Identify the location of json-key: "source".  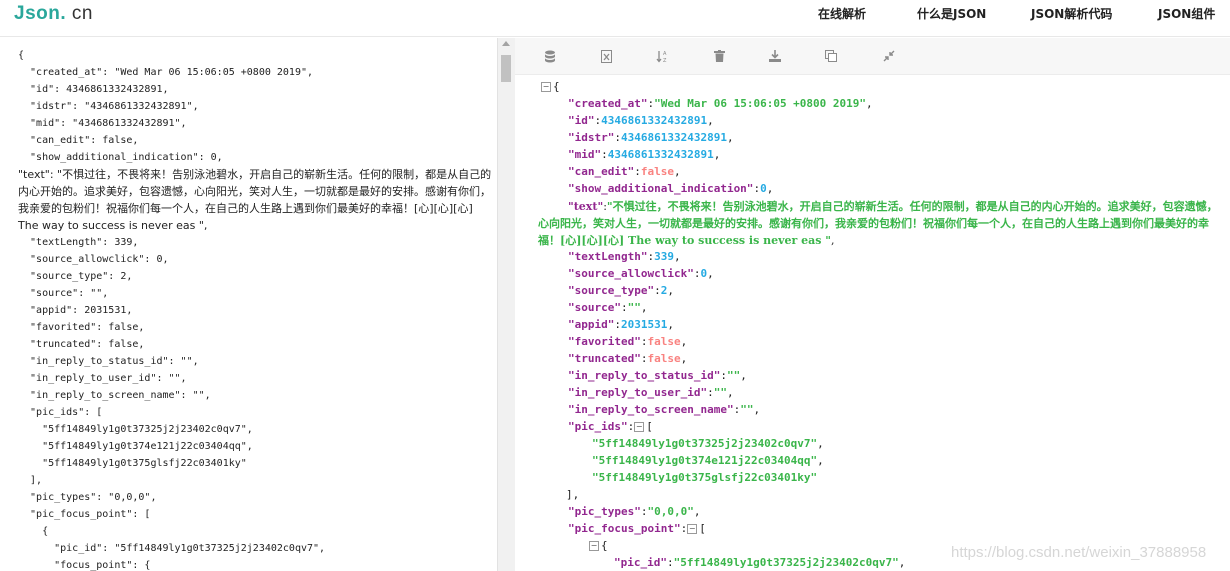
(594, 307).